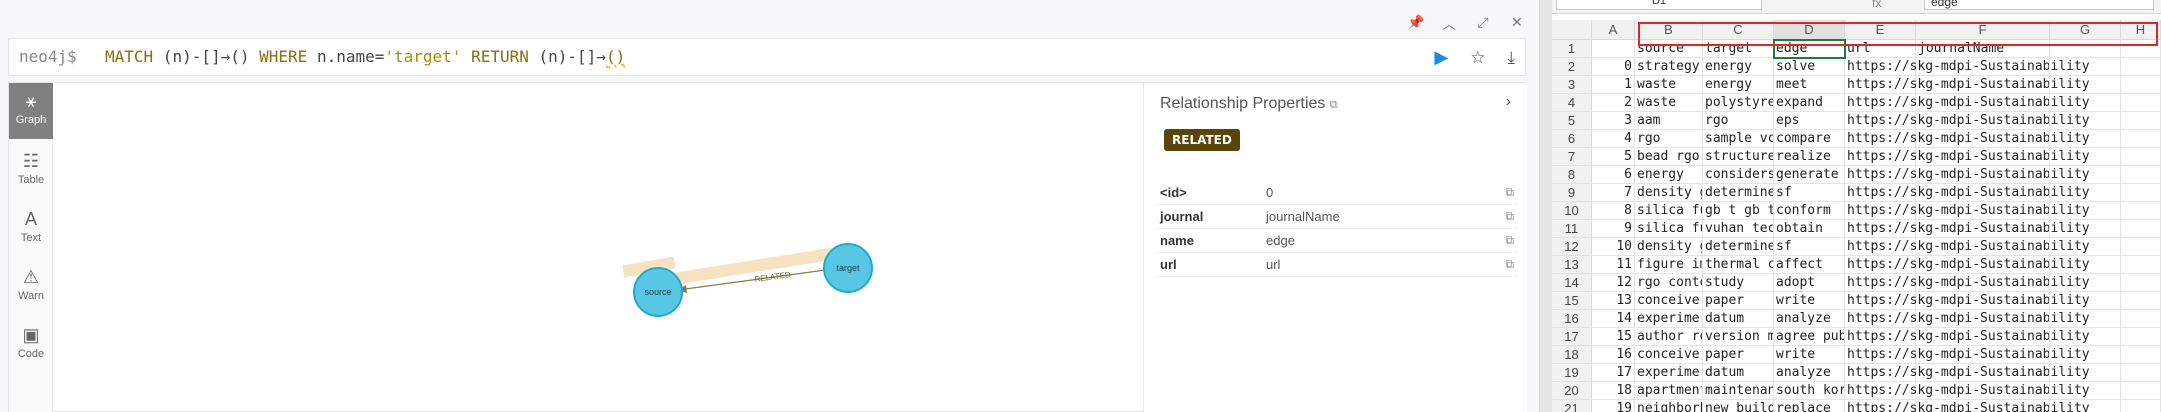  Describe the element at coordinates (1613, 30) in the screenshot. I see `column-header-a: A` at that location.